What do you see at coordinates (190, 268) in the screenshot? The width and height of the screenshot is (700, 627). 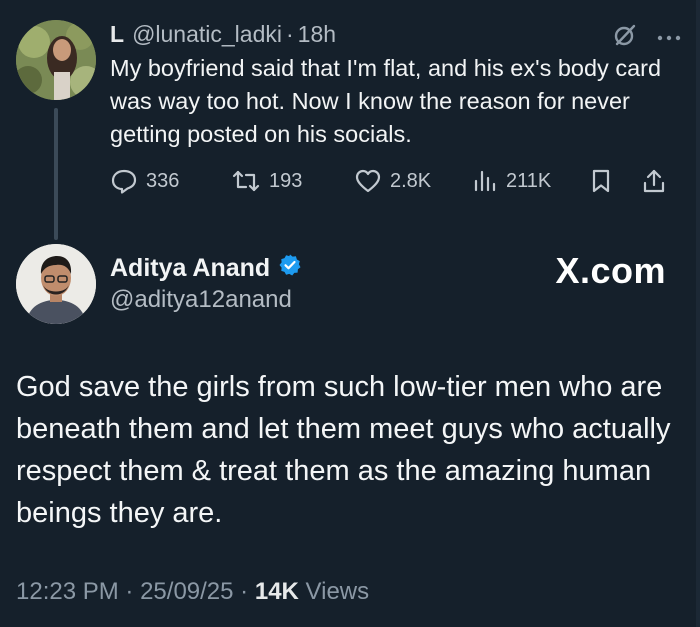 I see `display-name: Aditya Anand` at bounding box center [190, 268].